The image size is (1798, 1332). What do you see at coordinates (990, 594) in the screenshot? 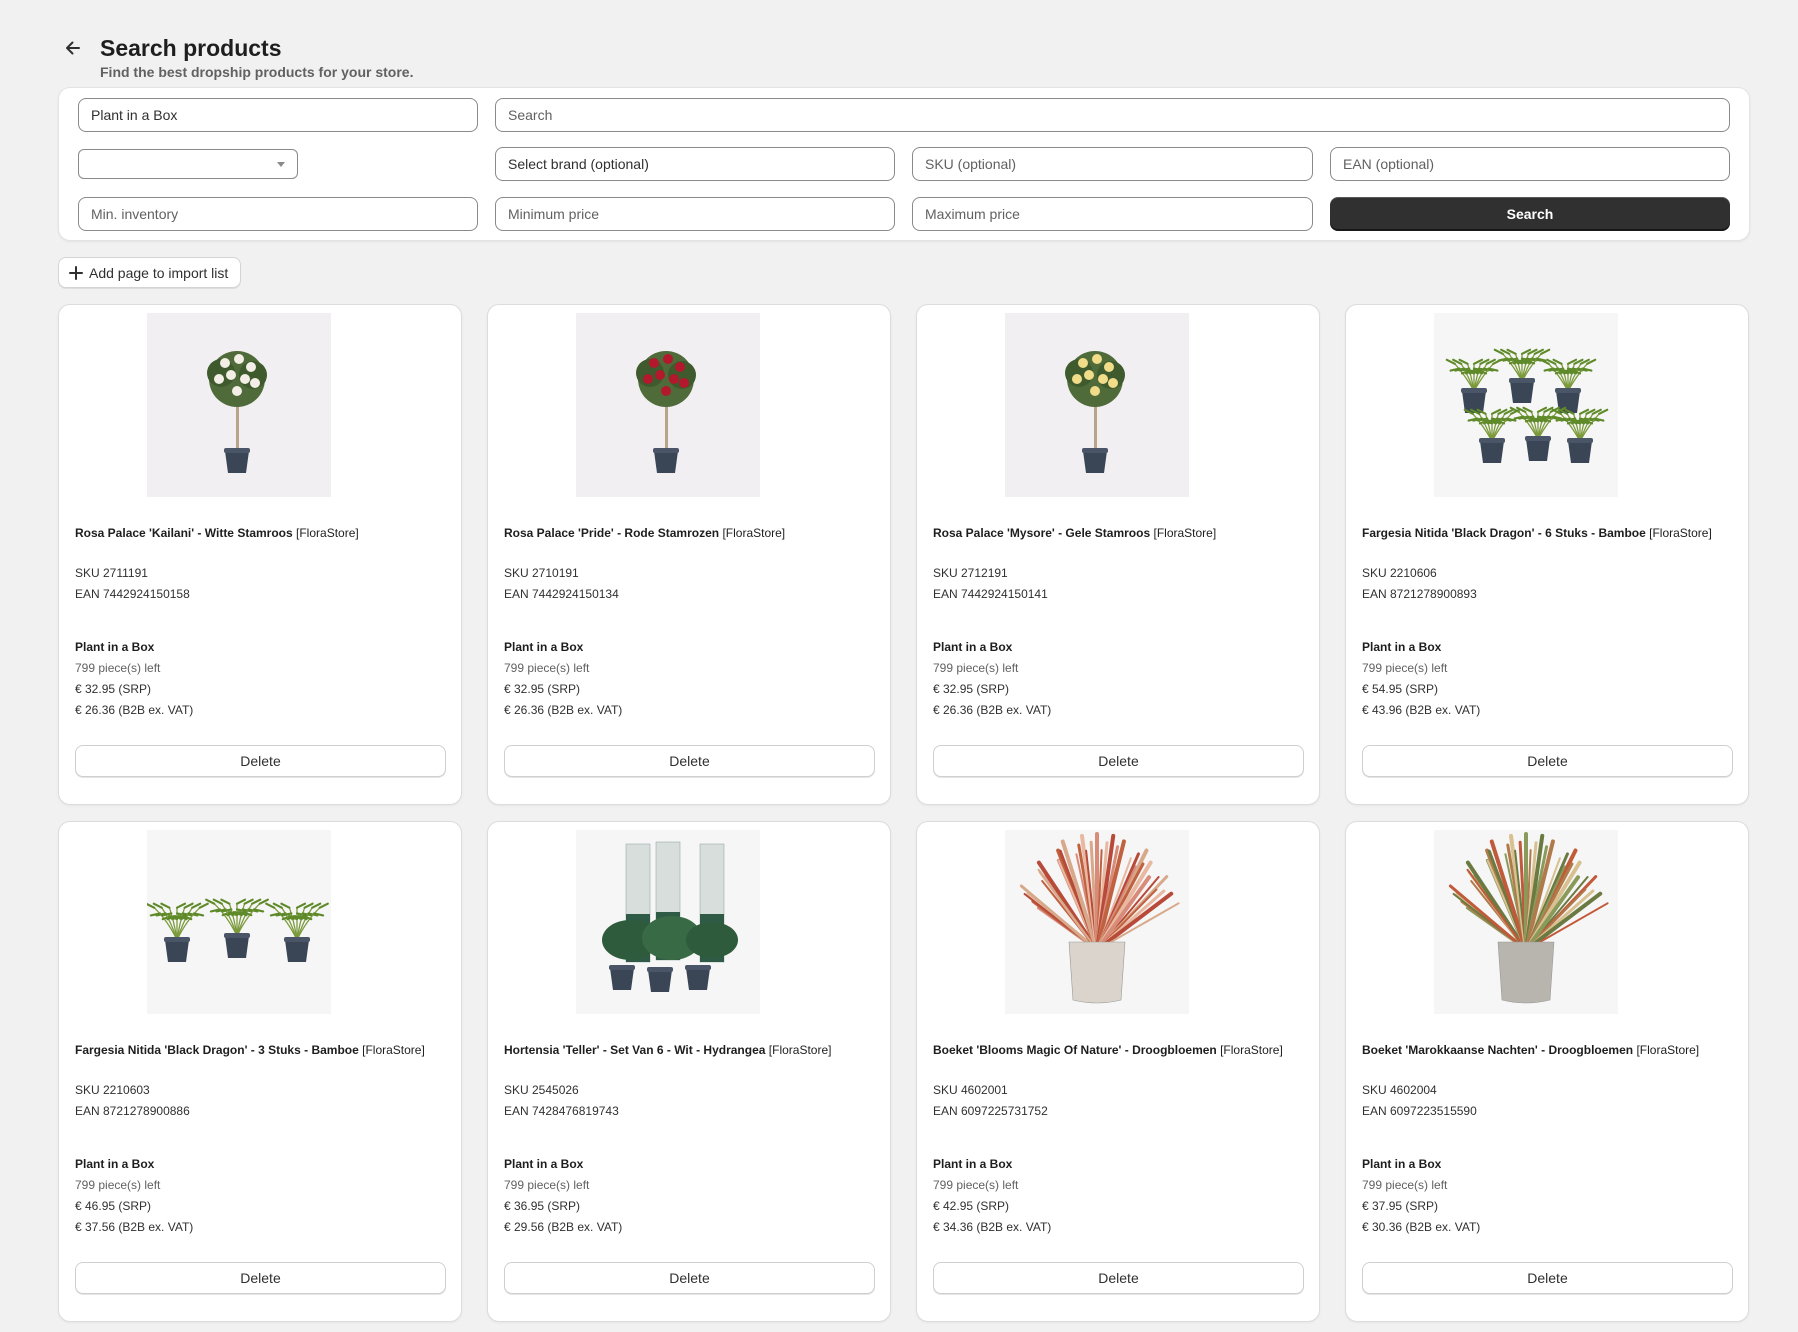
I see `product-ean: EAN 7442924150141` at bounding box center [990, 594].